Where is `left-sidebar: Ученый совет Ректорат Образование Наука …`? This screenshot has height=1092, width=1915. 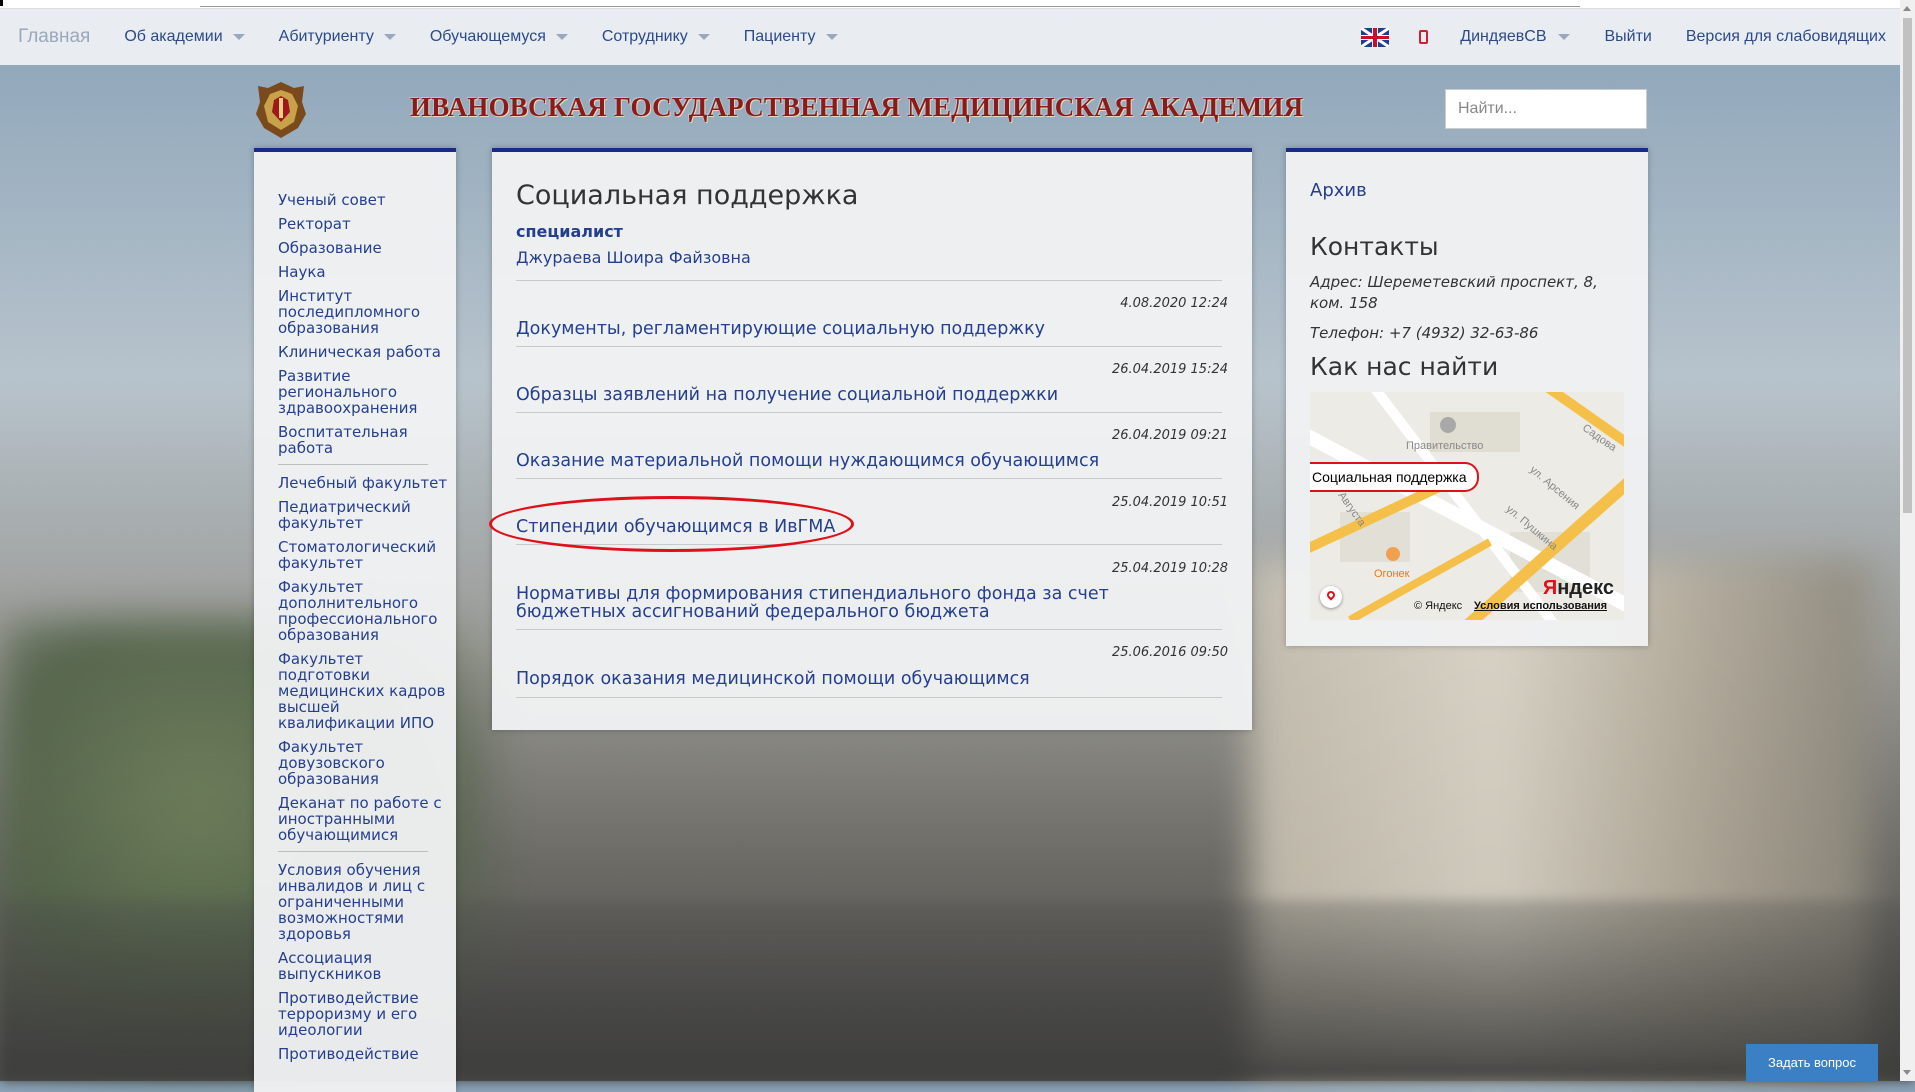 left-sidebar: Ученый совет Ректорат Образование Наука … is located at coordinates (355, 620).